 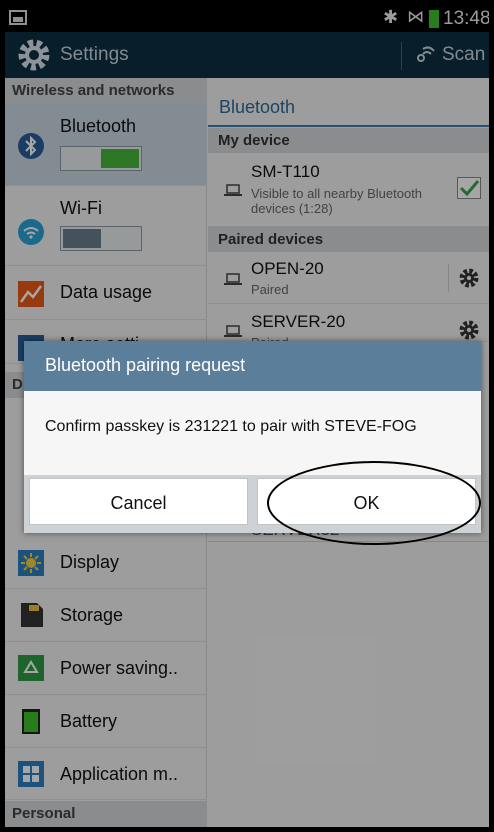 What do you see at coordinates (252, 366) in the screenshot?
I see `dialog-title: Bluetooth pairing request` at bounding box center [252, 366].